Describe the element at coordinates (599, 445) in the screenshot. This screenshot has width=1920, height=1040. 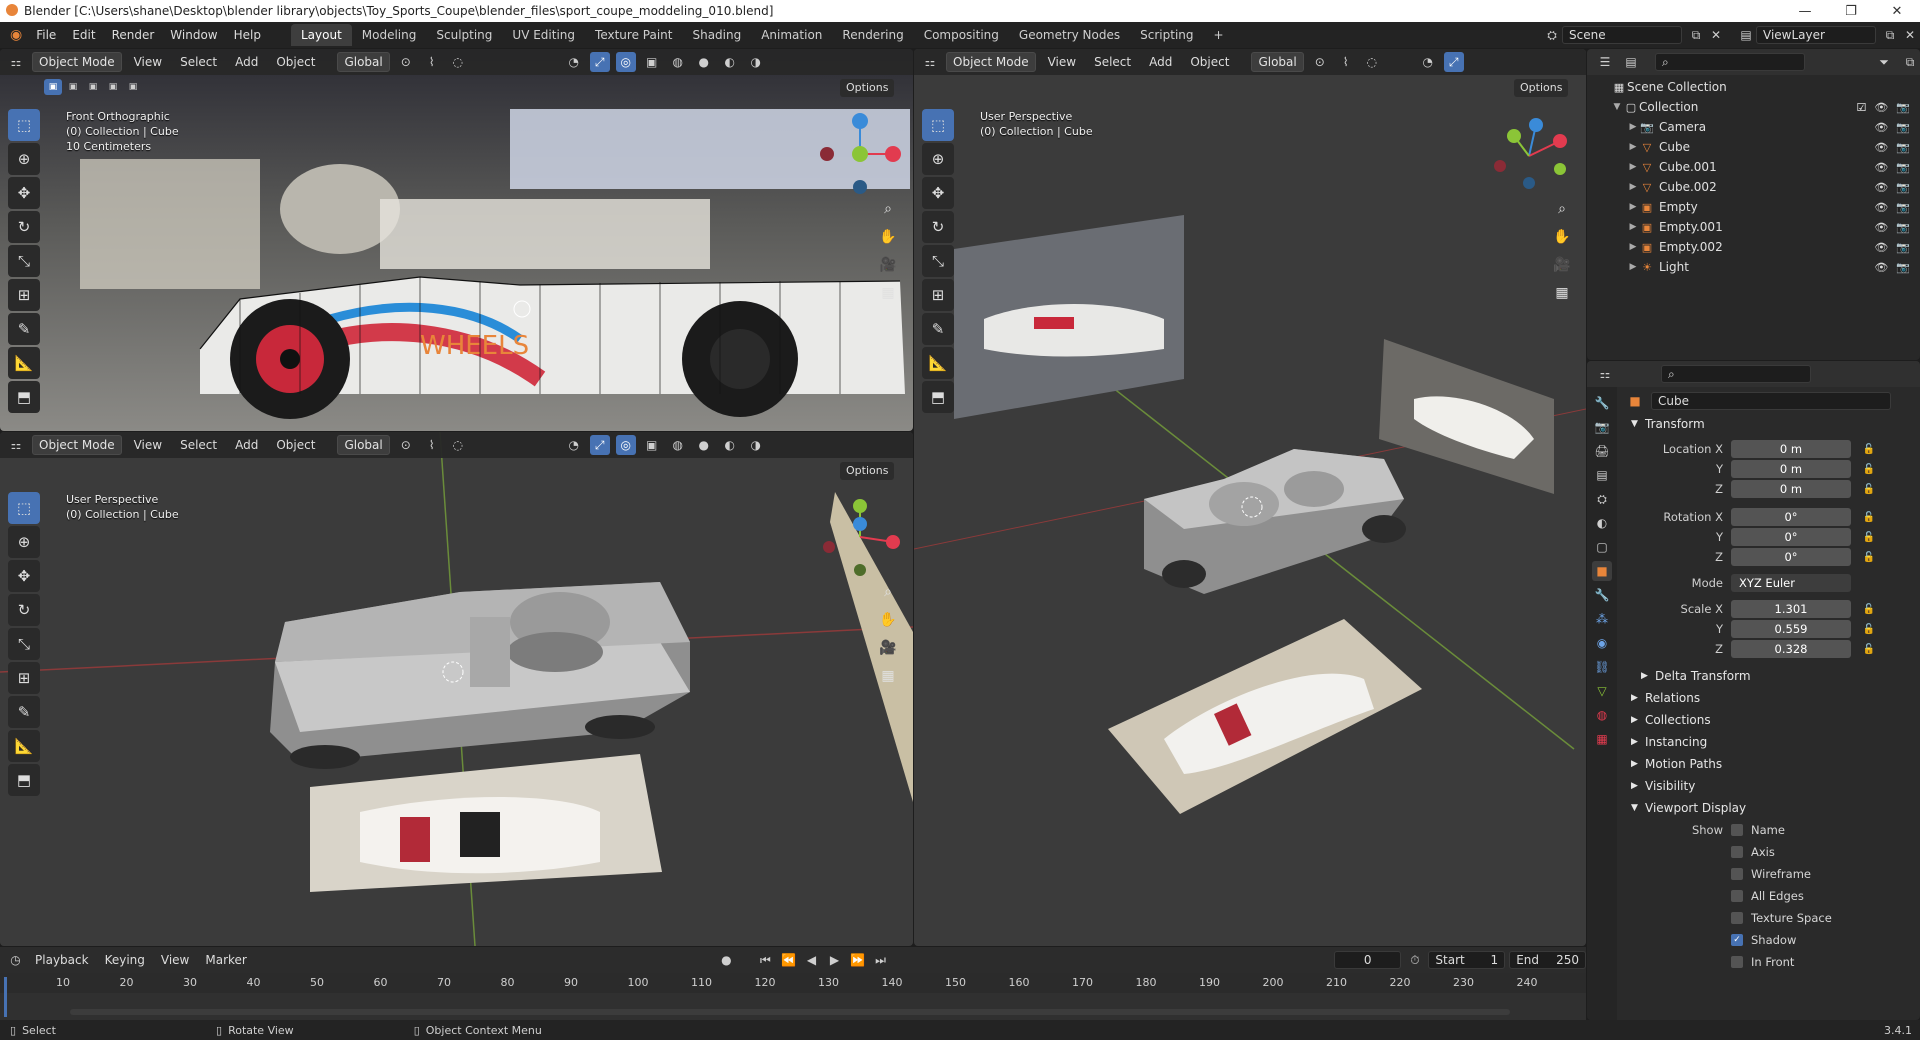
I see `gizmo-icon: ⤢` at that location.